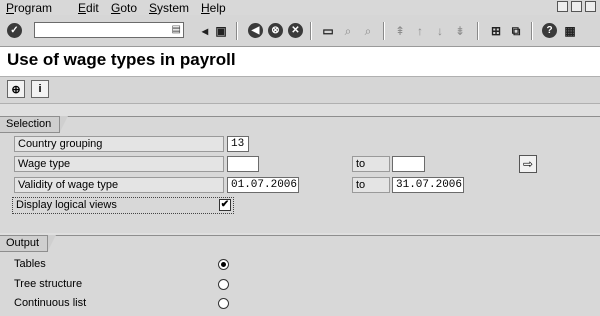  Describe the element at coordinates (576, 6) in the screenshot. I see `maximize-icon` at that location.